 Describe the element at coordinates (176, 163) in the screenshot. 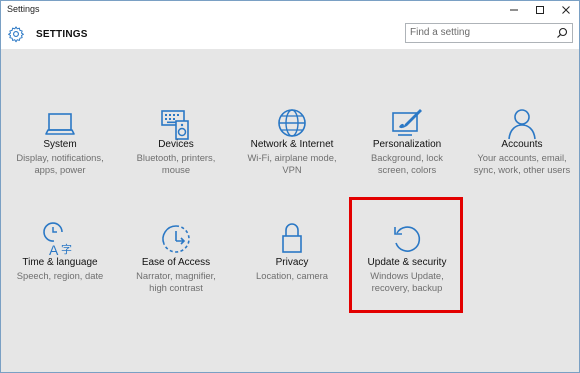

I see `tile-description: Bluetooth, printers, mouse` at that location.